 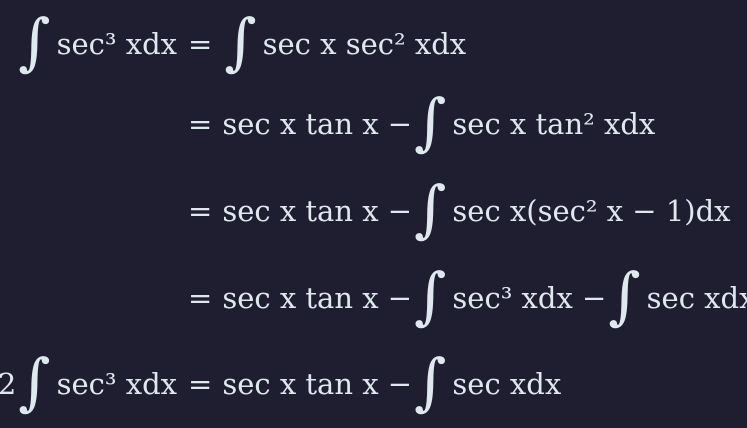 What do you see at coordinates (554, 124) in the screenshot?
I see `rhs-term: sec x tan² xdx` at bounding box center [554, 124].